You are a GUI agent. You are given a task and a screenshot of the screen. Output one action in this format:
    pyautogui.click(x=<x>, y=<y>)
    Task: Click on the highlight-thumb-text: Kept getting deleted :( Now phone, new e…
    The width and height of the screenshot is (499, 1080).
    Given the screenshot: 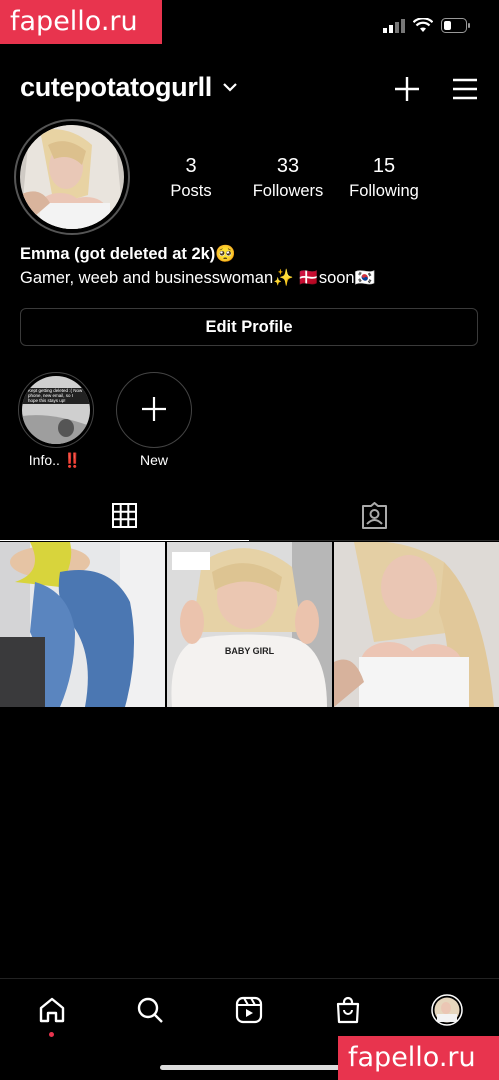 What is the action you would take?
    pyautogui.click(x=55, y=395)
    